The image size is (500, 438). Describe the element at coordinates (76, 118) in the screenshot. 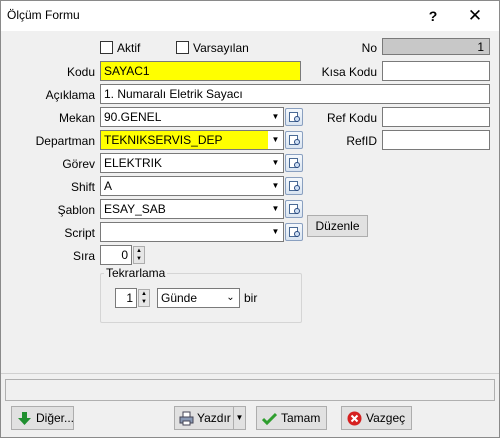

I see `mekan-label: Mekan` at that location.